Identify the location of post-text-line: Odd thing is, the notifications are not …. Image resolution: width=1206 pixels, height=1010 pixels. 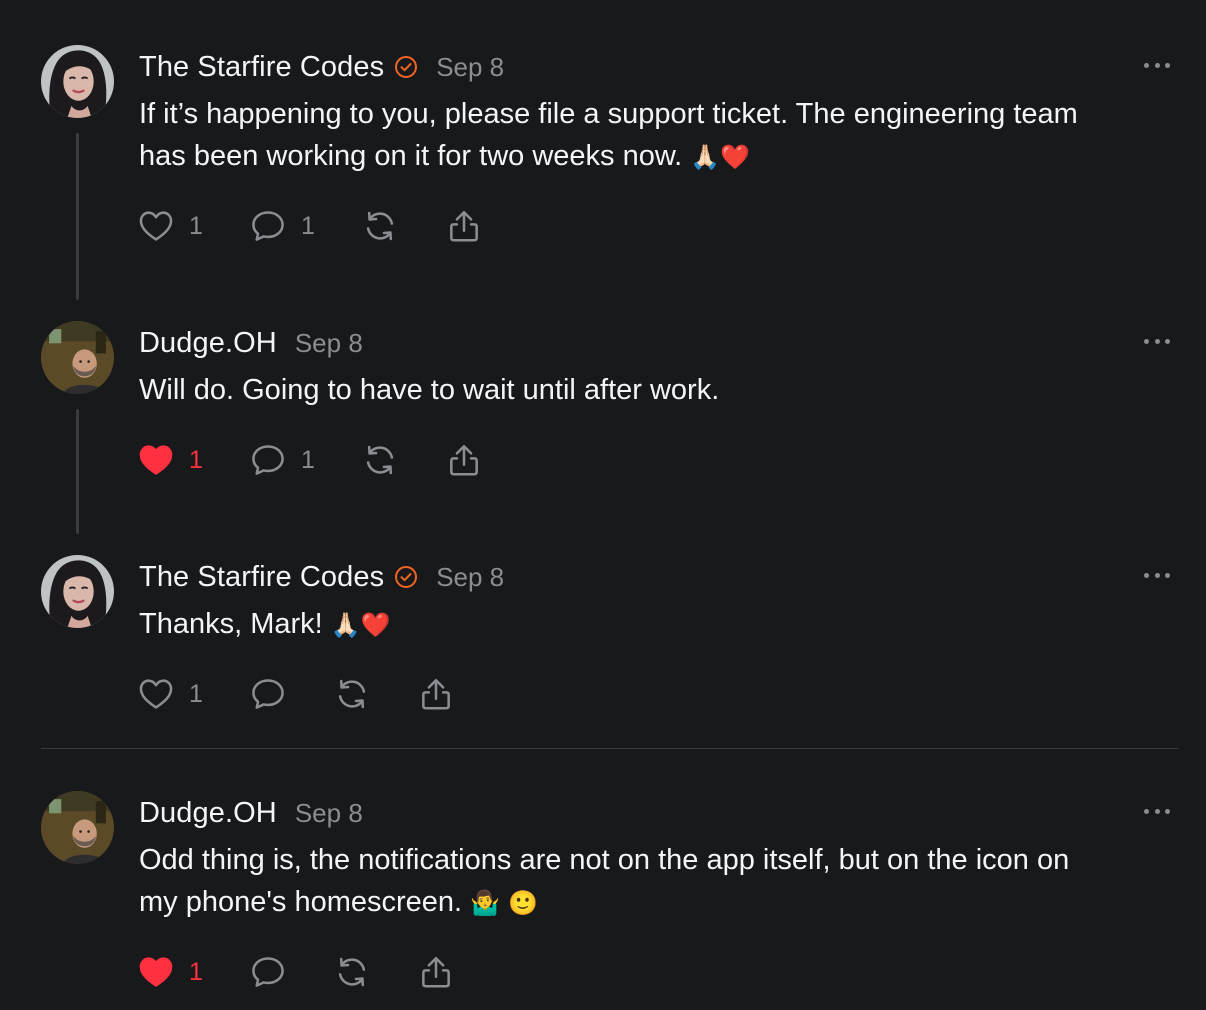
(604, 860).